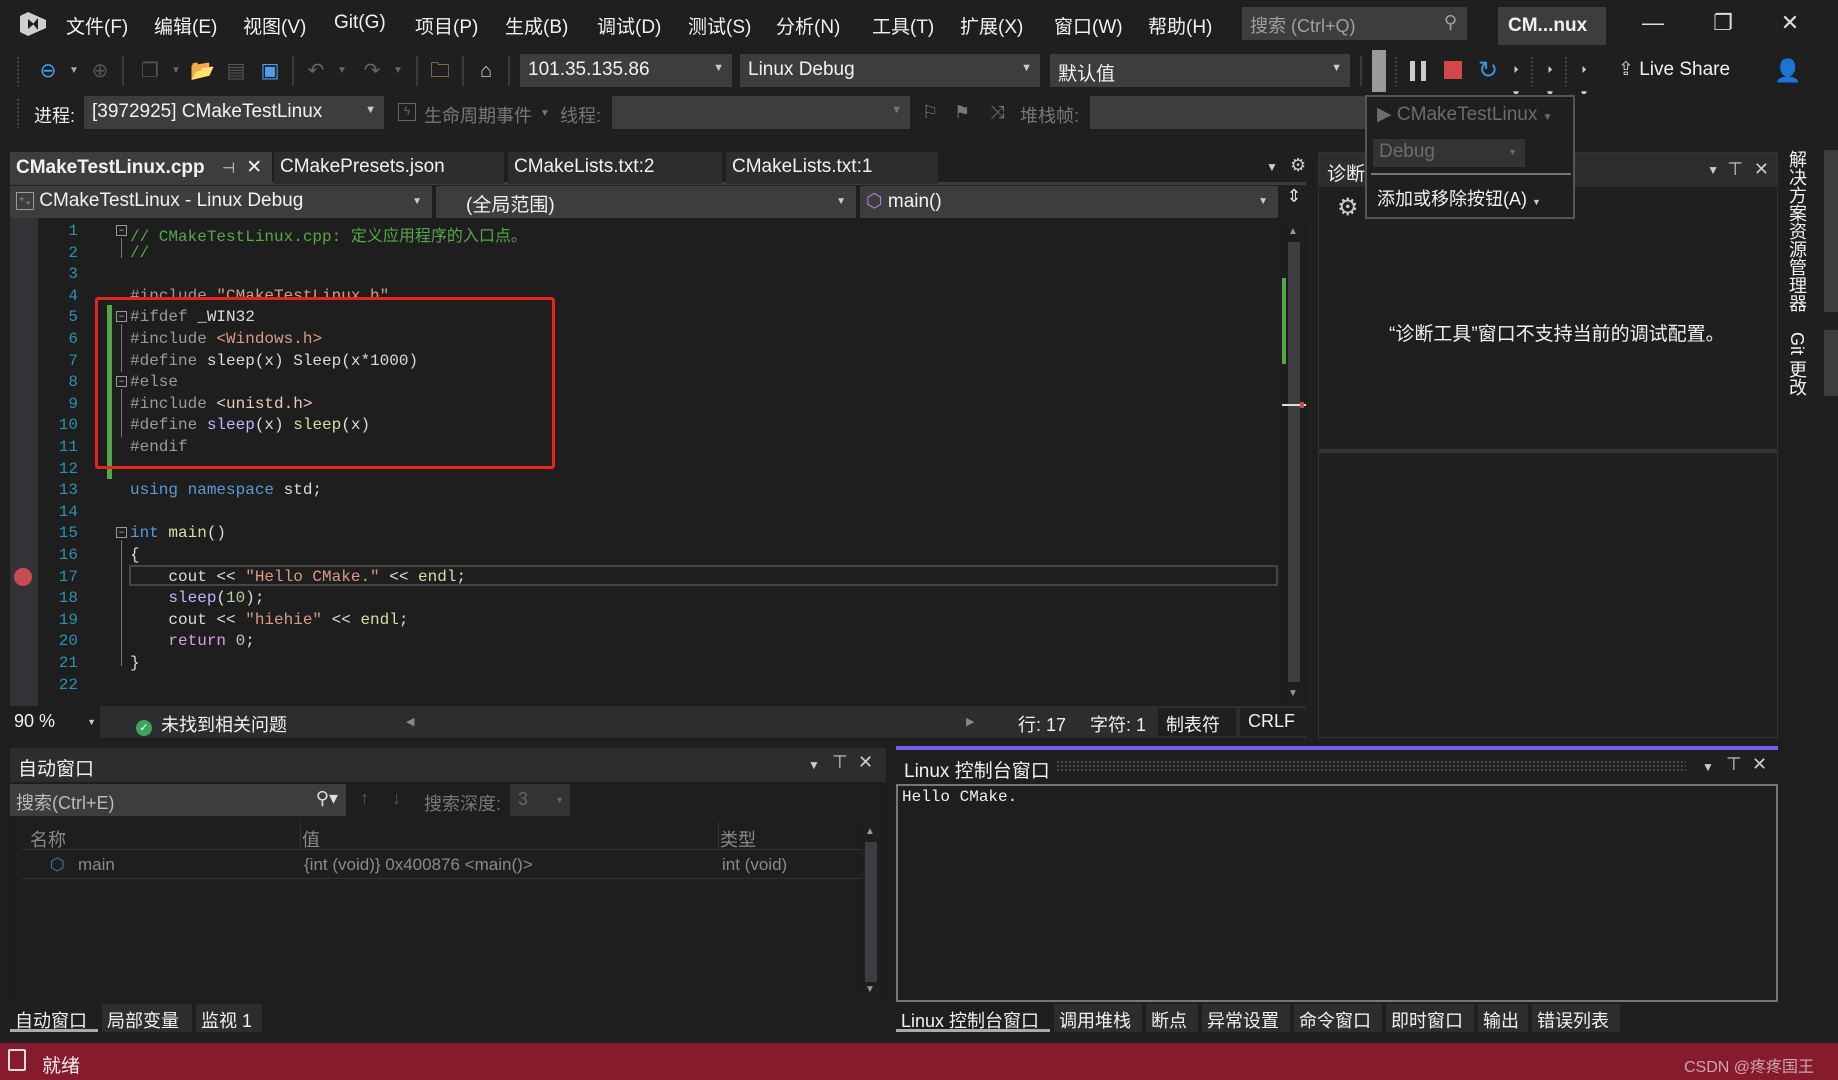 This screenshot has height=1080, width=1838. What do you see at coordinates (738, 839) in the screenshot?
I see `column-header-type: 类型` at bounding box center [738, 839].